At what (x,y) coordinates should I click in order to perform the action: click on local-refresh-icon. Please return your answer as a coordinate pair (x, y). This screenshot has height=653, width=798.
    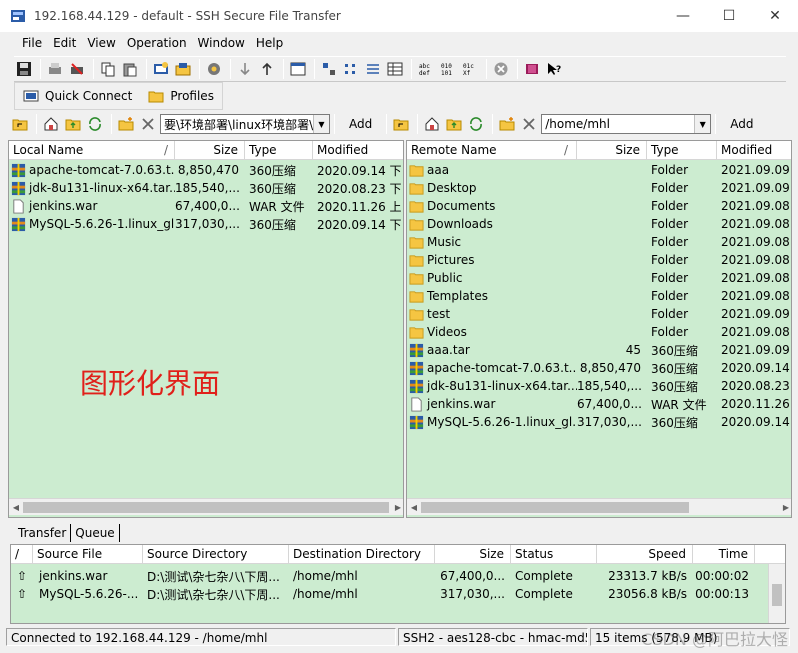
    Looking at the image, I should click on (95, 124).